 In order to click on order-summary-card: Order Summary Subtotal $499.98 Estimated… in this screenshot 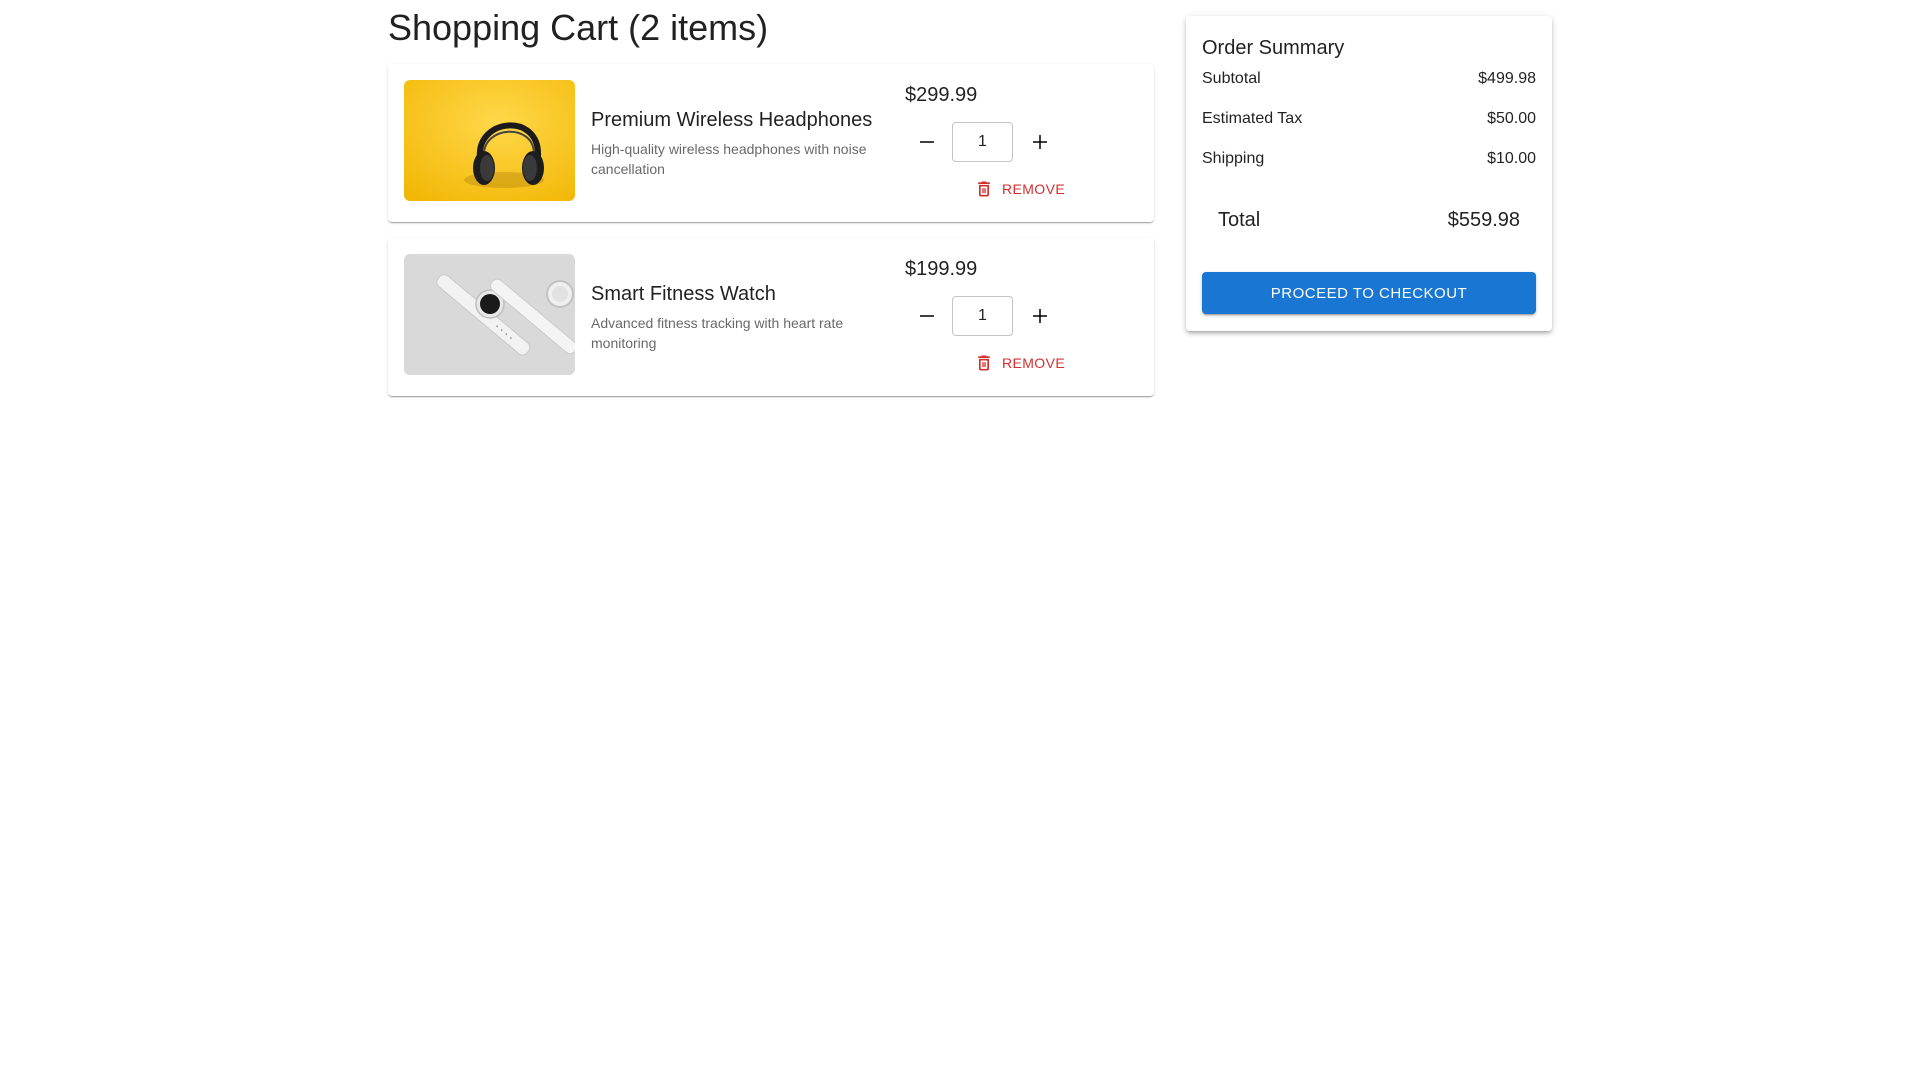, I will do `click(1369, 173)`.